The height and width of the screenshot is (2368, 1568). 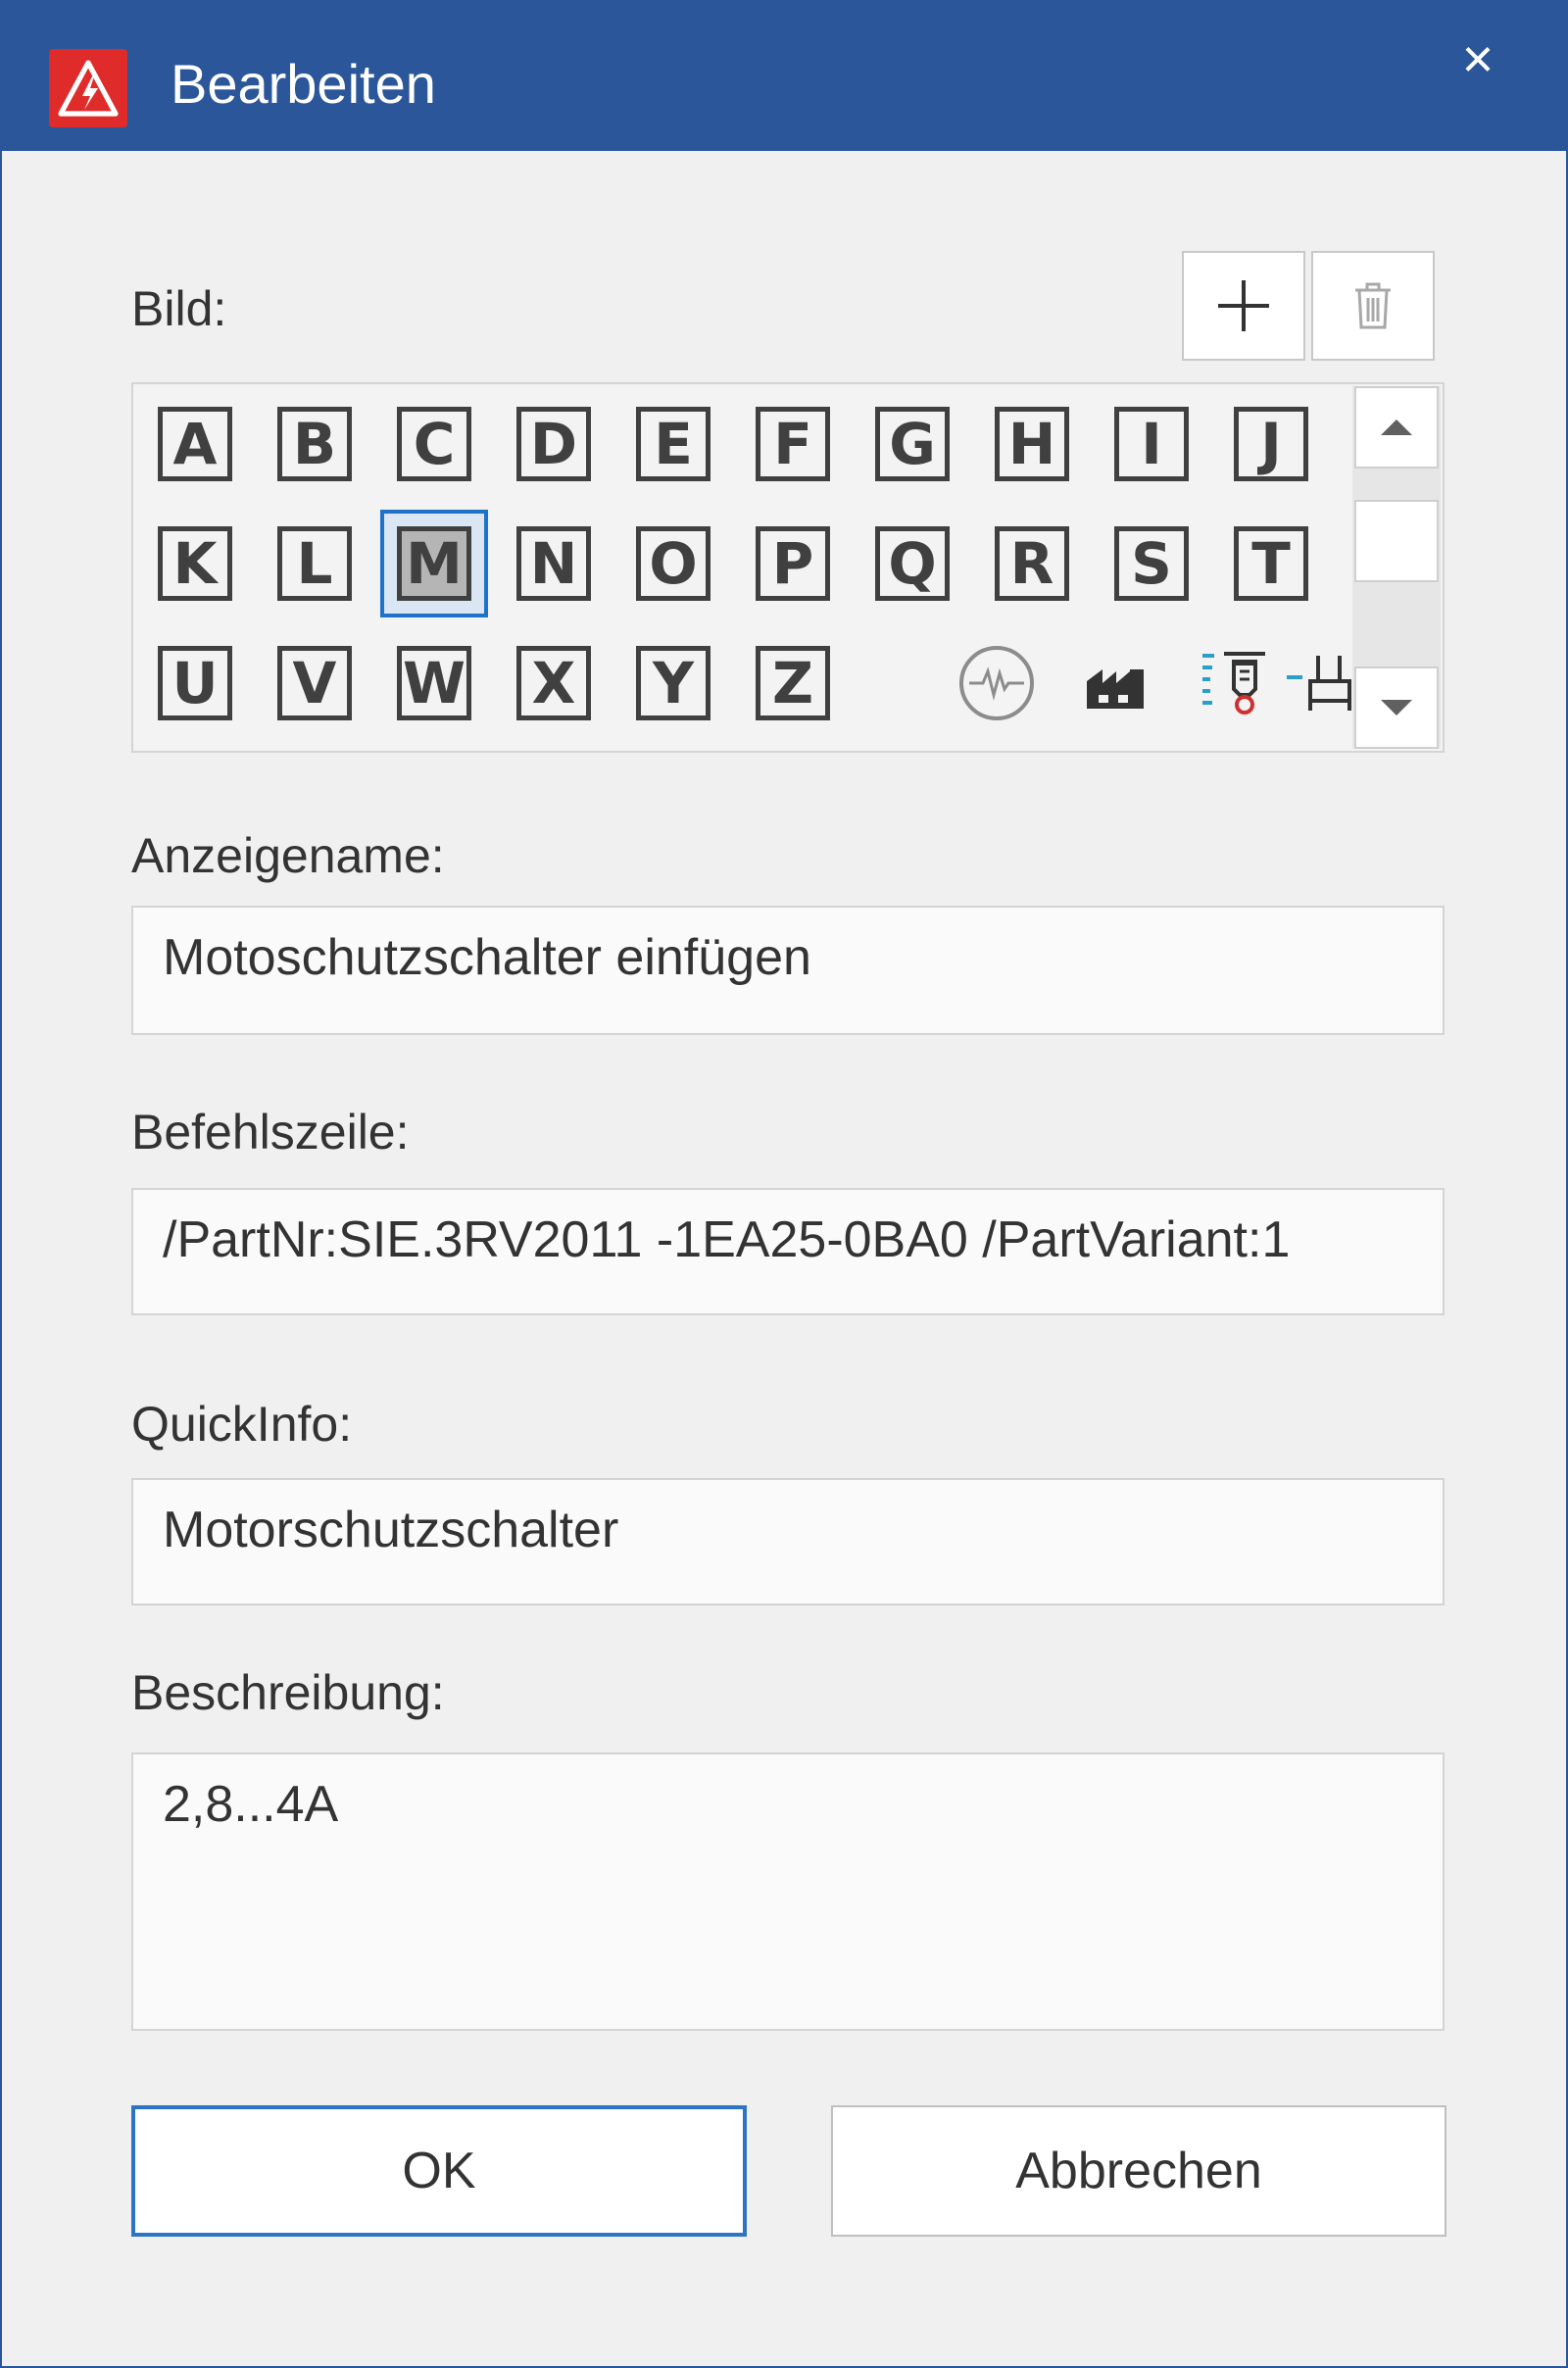 I want to click on image-option-e: E, so click(x=673, y=444).